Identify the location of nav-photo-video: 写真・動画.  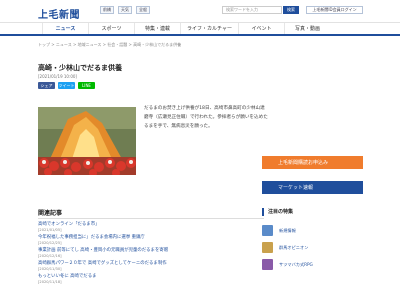
(307, 28).